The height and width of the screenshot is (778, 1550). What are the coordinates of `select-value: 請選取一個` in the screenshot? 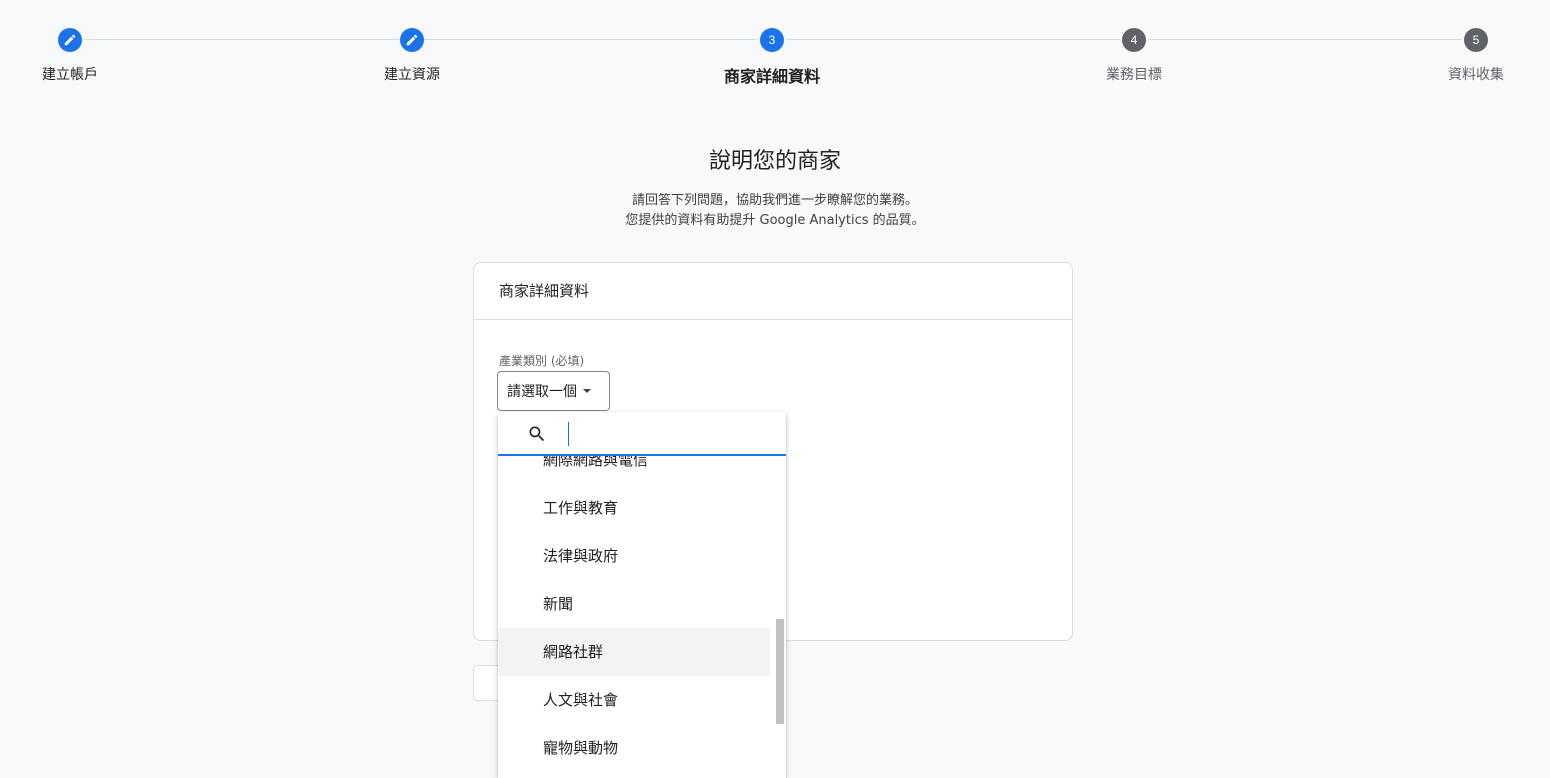 It's located at (542, 392).